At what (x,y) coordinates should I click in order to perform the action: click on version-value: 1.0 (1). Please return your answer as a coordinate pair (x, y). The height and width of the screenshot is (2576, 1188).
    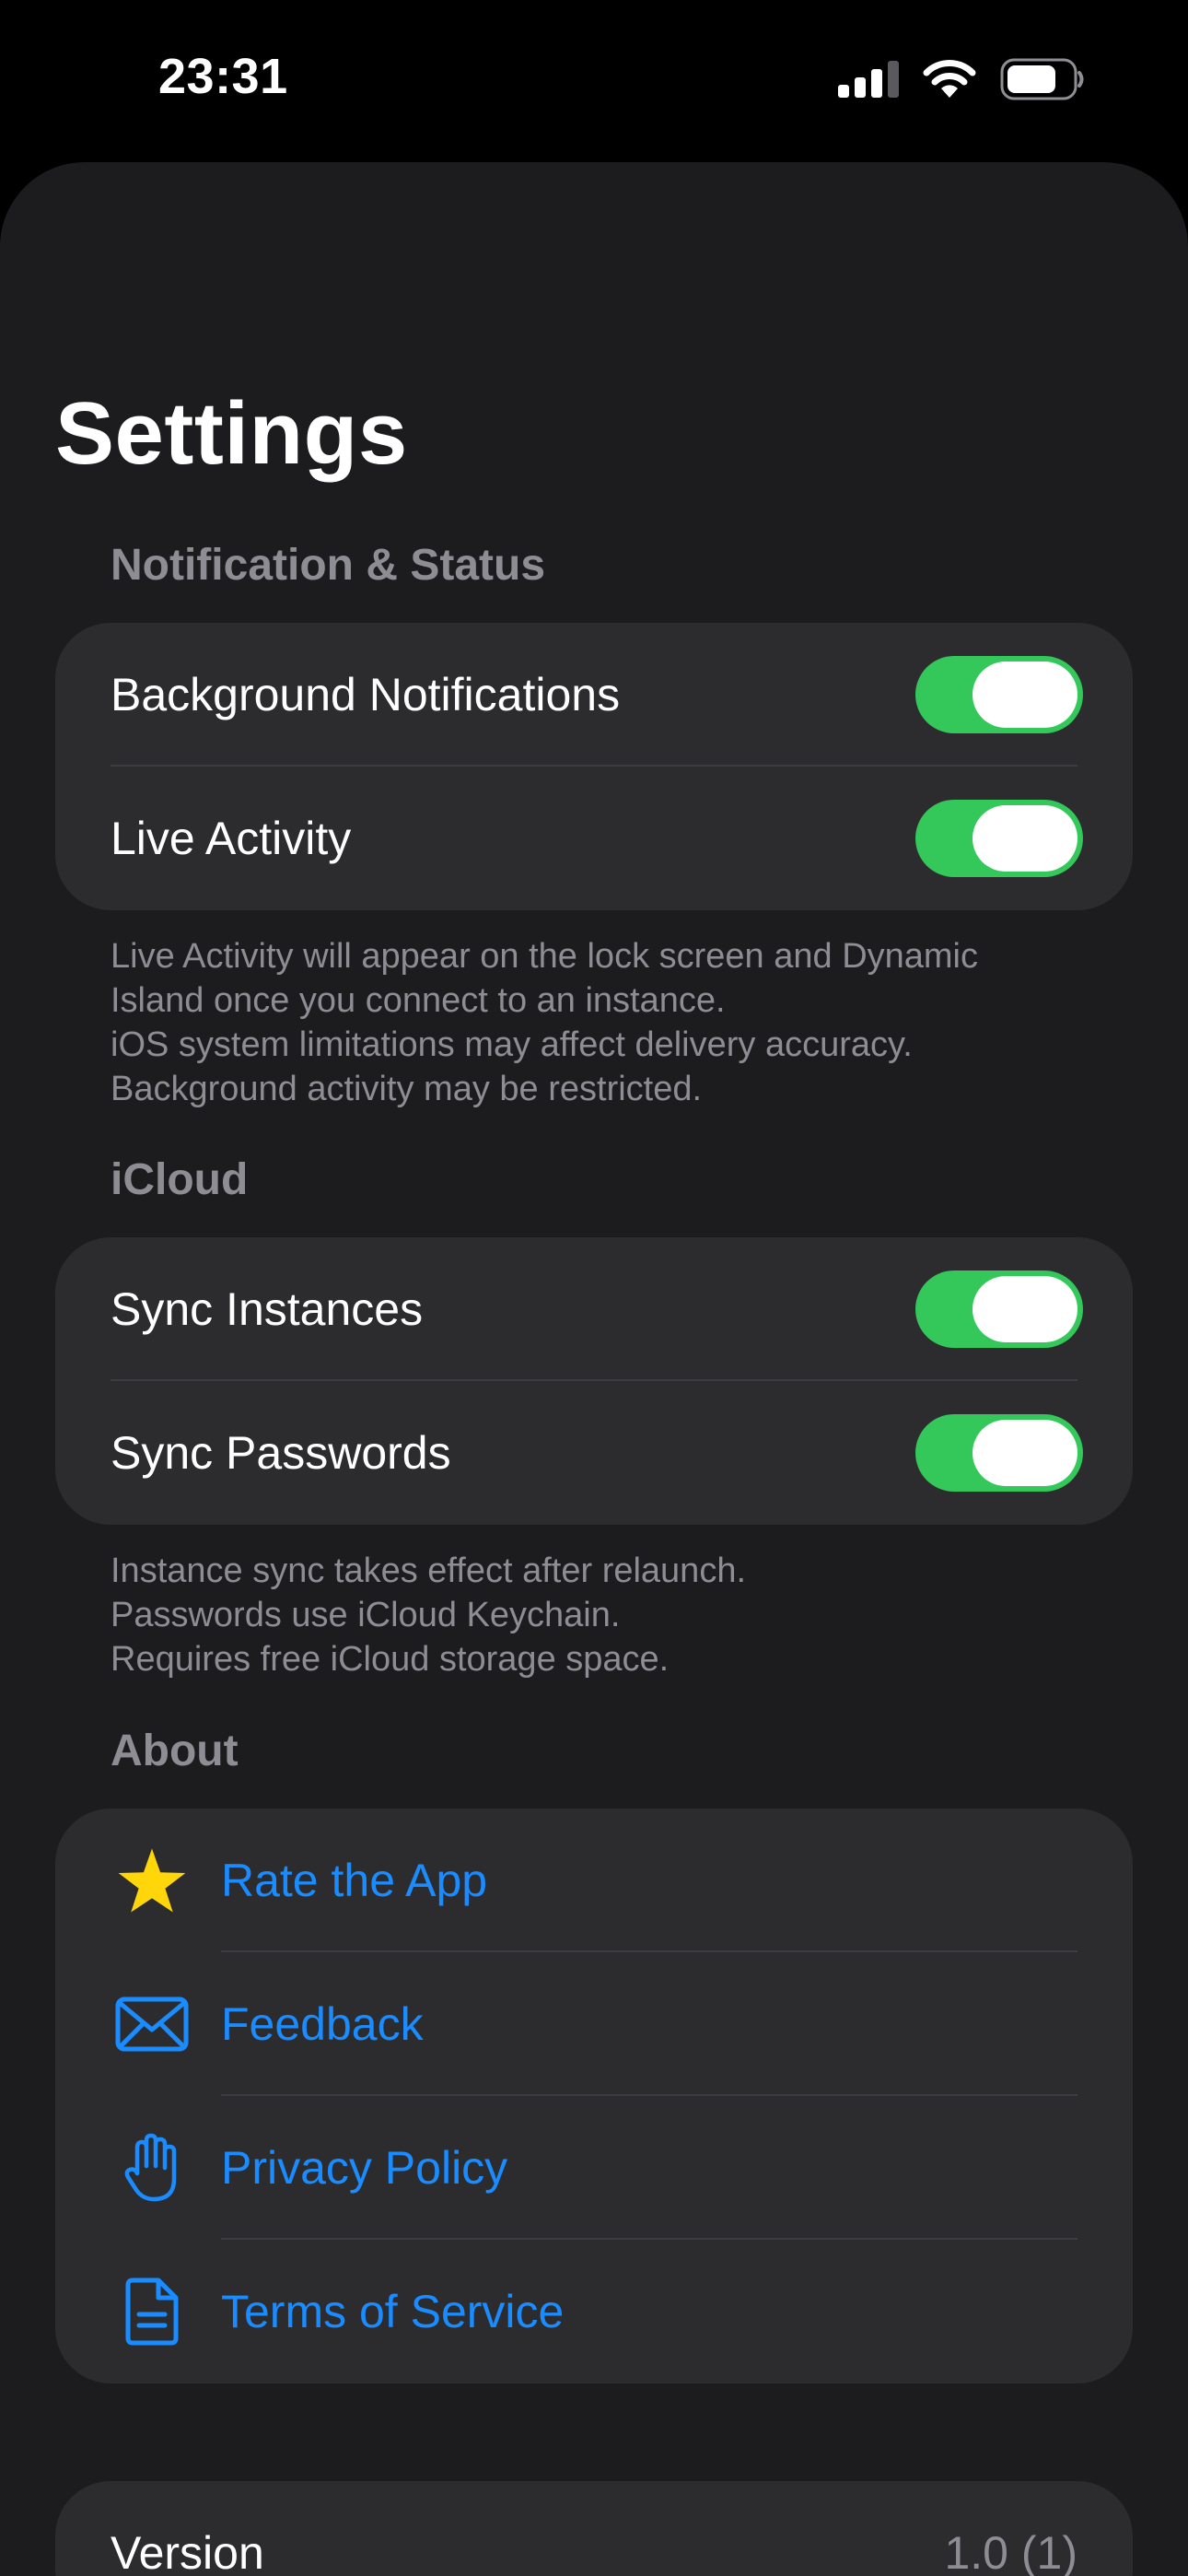
    Looking at the image, I should click on (1010, 2551).